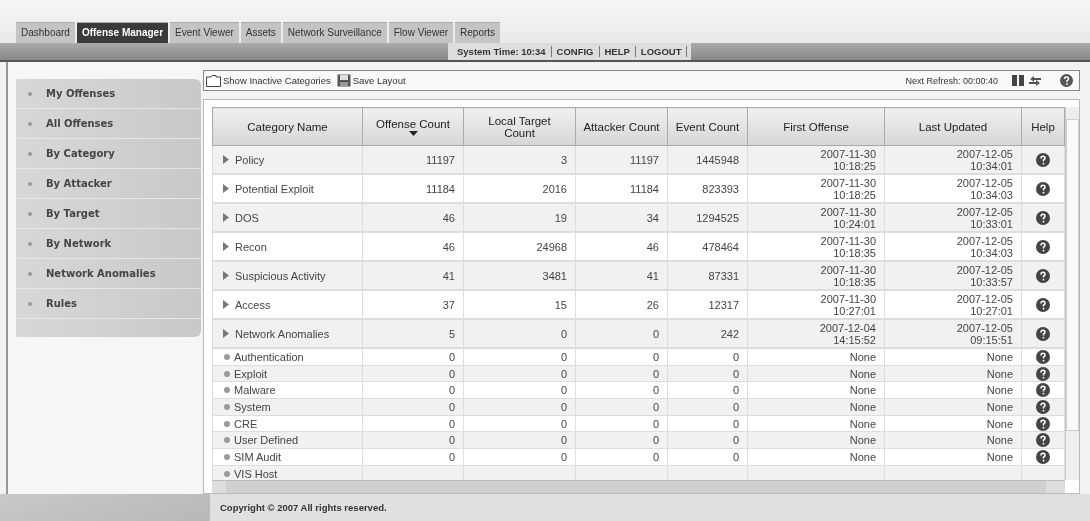 This screenshot has width=1090, height=521. Describe the element at coordinates (246, 304) in the screenshot. I see `category-name: Access` at that location.